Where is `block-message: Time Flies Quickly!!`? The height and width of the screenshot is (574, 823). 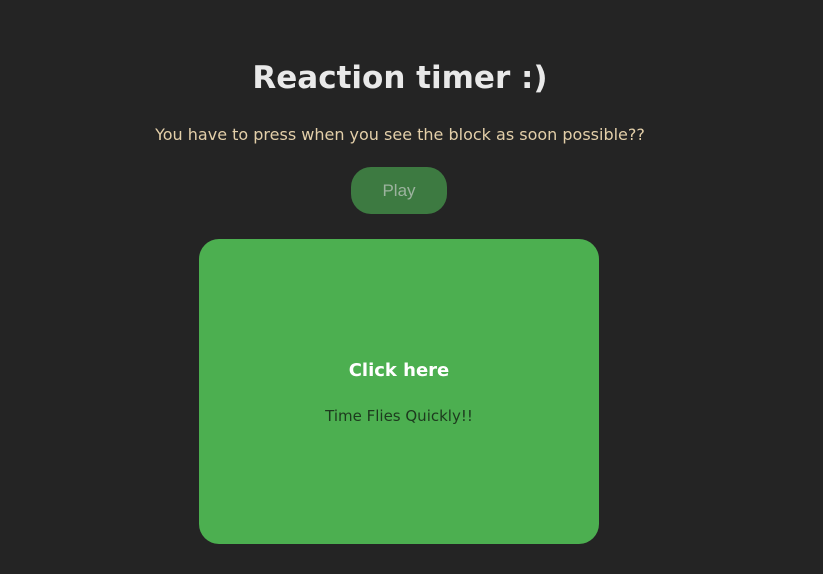
block-message: Time Flies Quickly!! is located at coordinates (399, 416).